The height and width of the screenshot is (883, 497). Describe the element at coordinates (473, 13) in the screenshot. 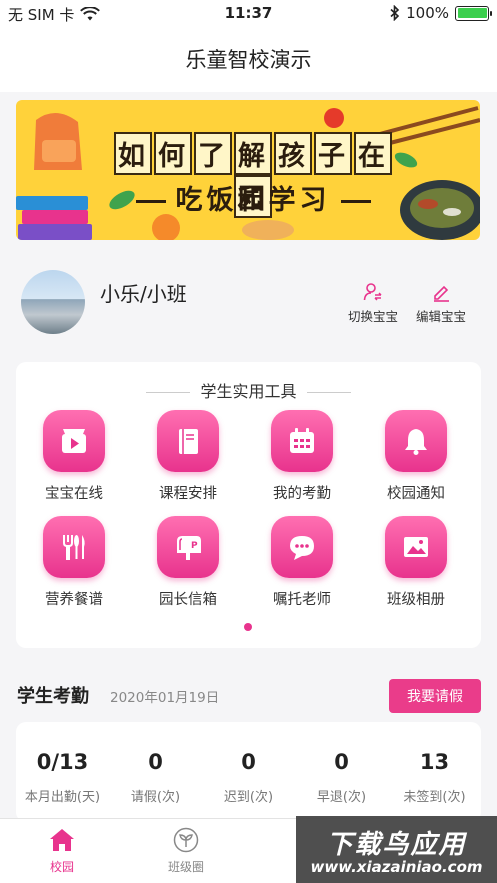

I see `battery-icon` at that location.